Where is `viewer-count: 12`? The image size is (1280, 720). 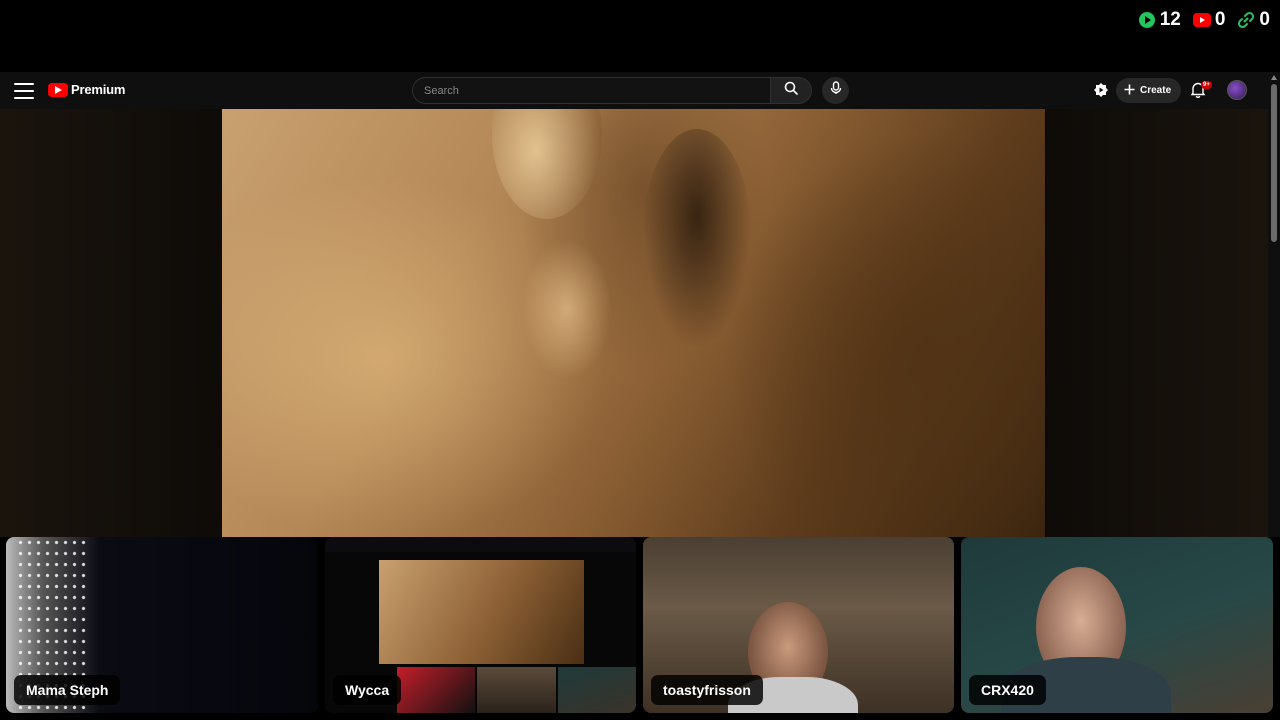 viewer-count: 12 is located at coordinates (1170, 19).